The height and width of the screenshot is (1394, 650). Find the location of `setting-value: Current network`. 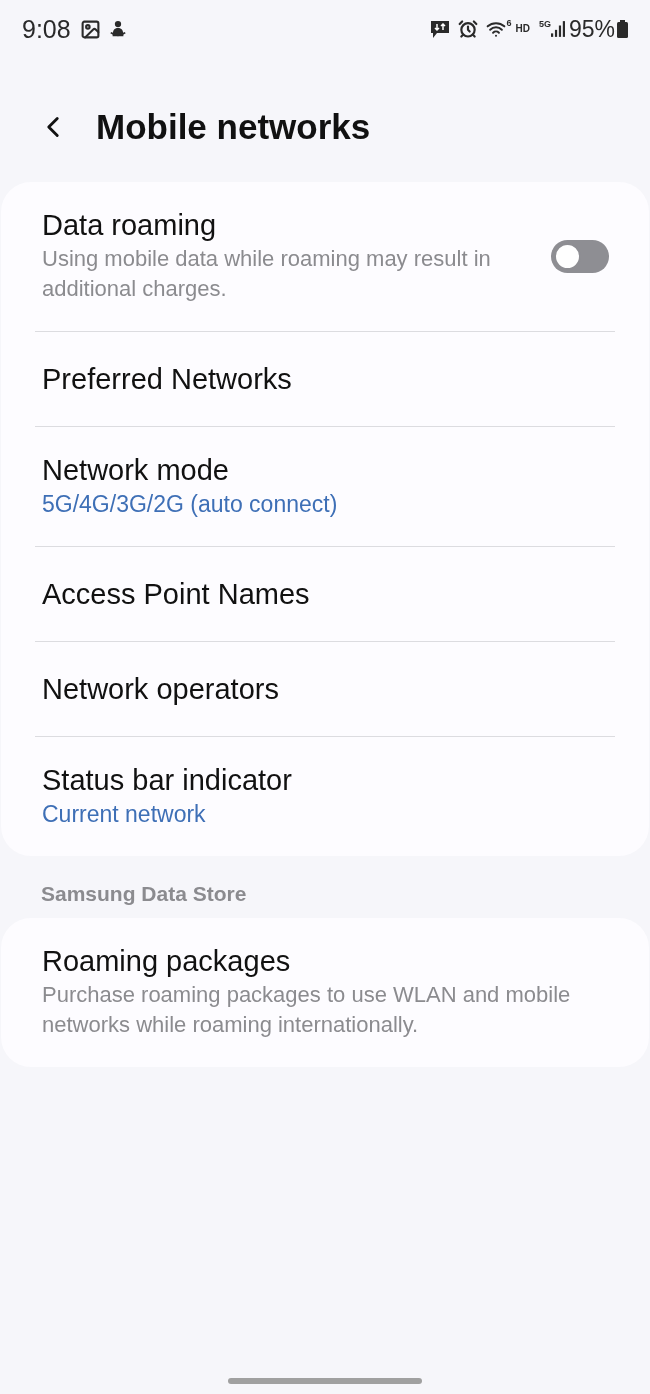

setting-value: Current network is located at coordinates (124, 814).